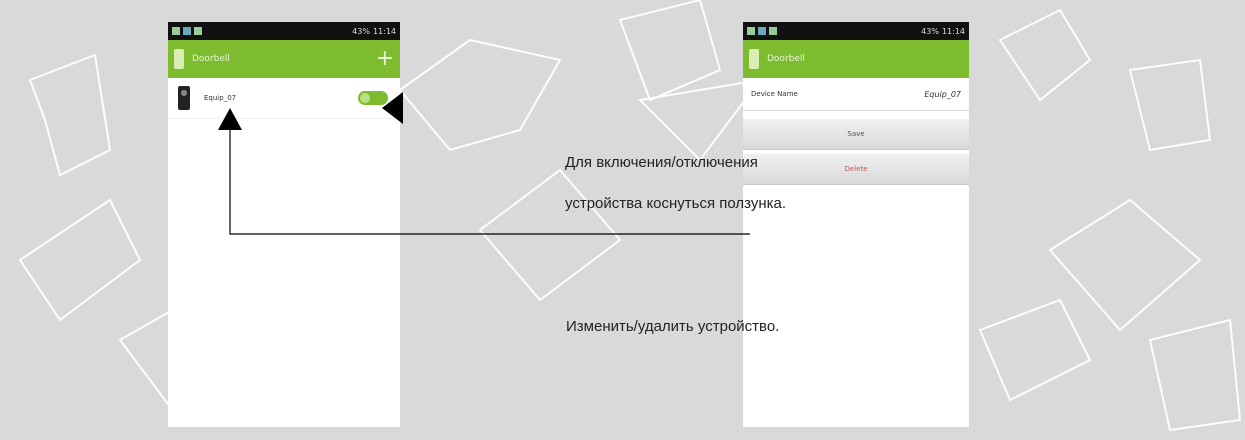 This screenshot has height=440, width=1245. What do you see at coordinates (230, 119) in the screenshot?
I see `device-pointer-arrow` at bounding box center [230, 119].